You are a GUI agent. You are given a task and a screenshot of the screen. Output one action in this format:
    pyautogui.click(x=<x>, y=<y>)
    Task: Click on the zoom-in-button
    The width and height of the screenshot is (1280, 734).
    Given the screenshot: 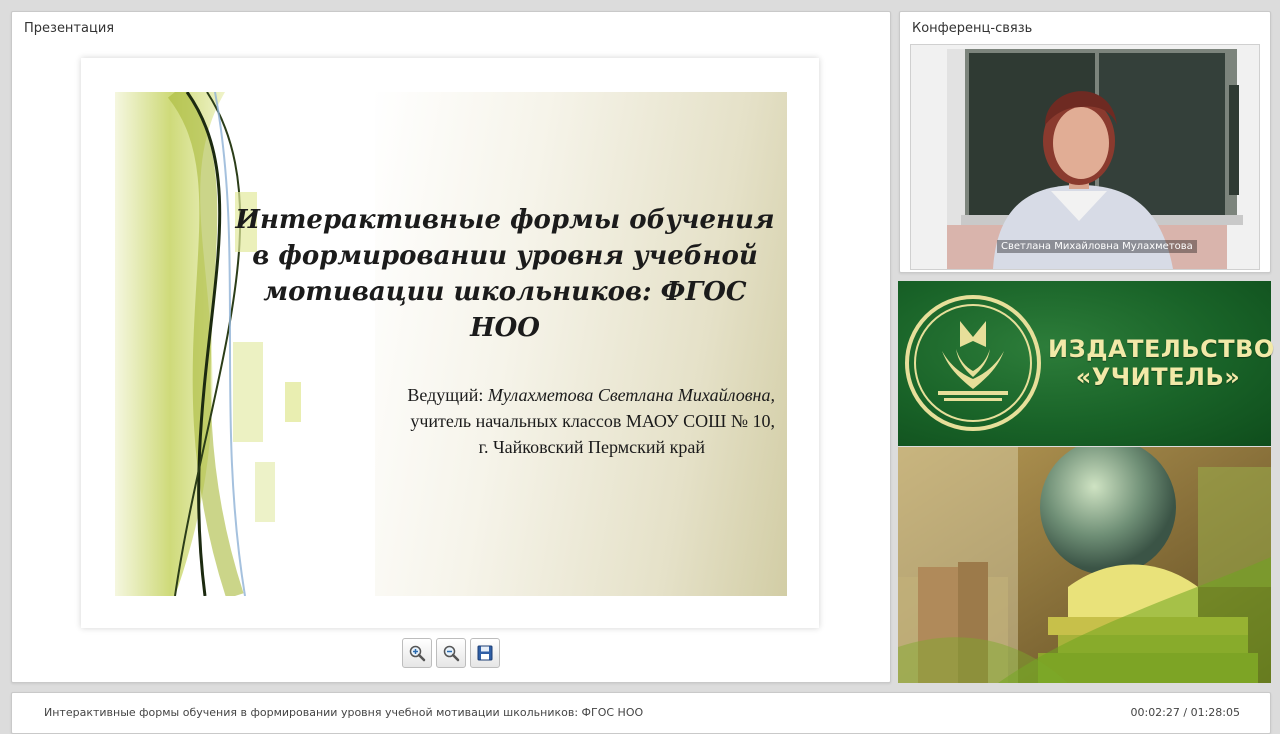 What is the action you would take?
    pyautogui.click(x=417, y=653)
    